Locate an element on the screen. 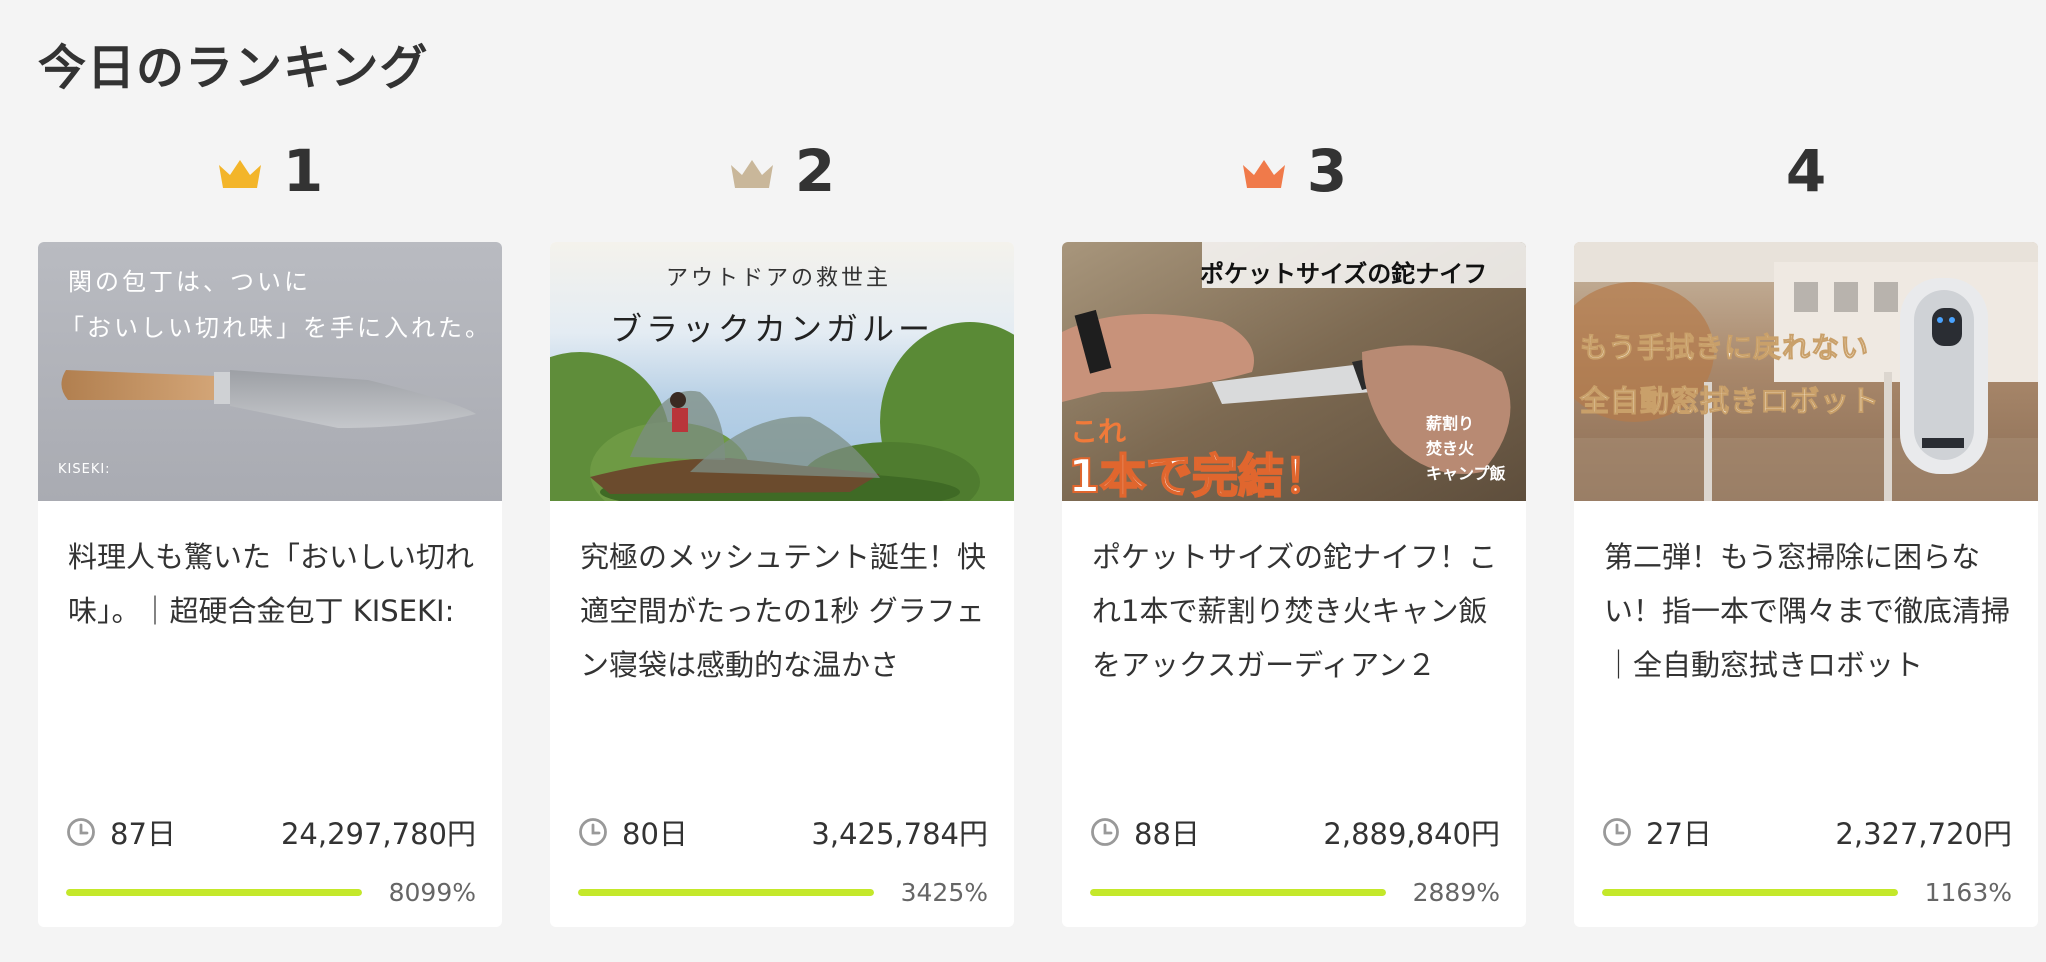  project-image-window-robot: もう手拭きに戻れない 全自動窓拭きロボット is located at coordinates (1806, 371).